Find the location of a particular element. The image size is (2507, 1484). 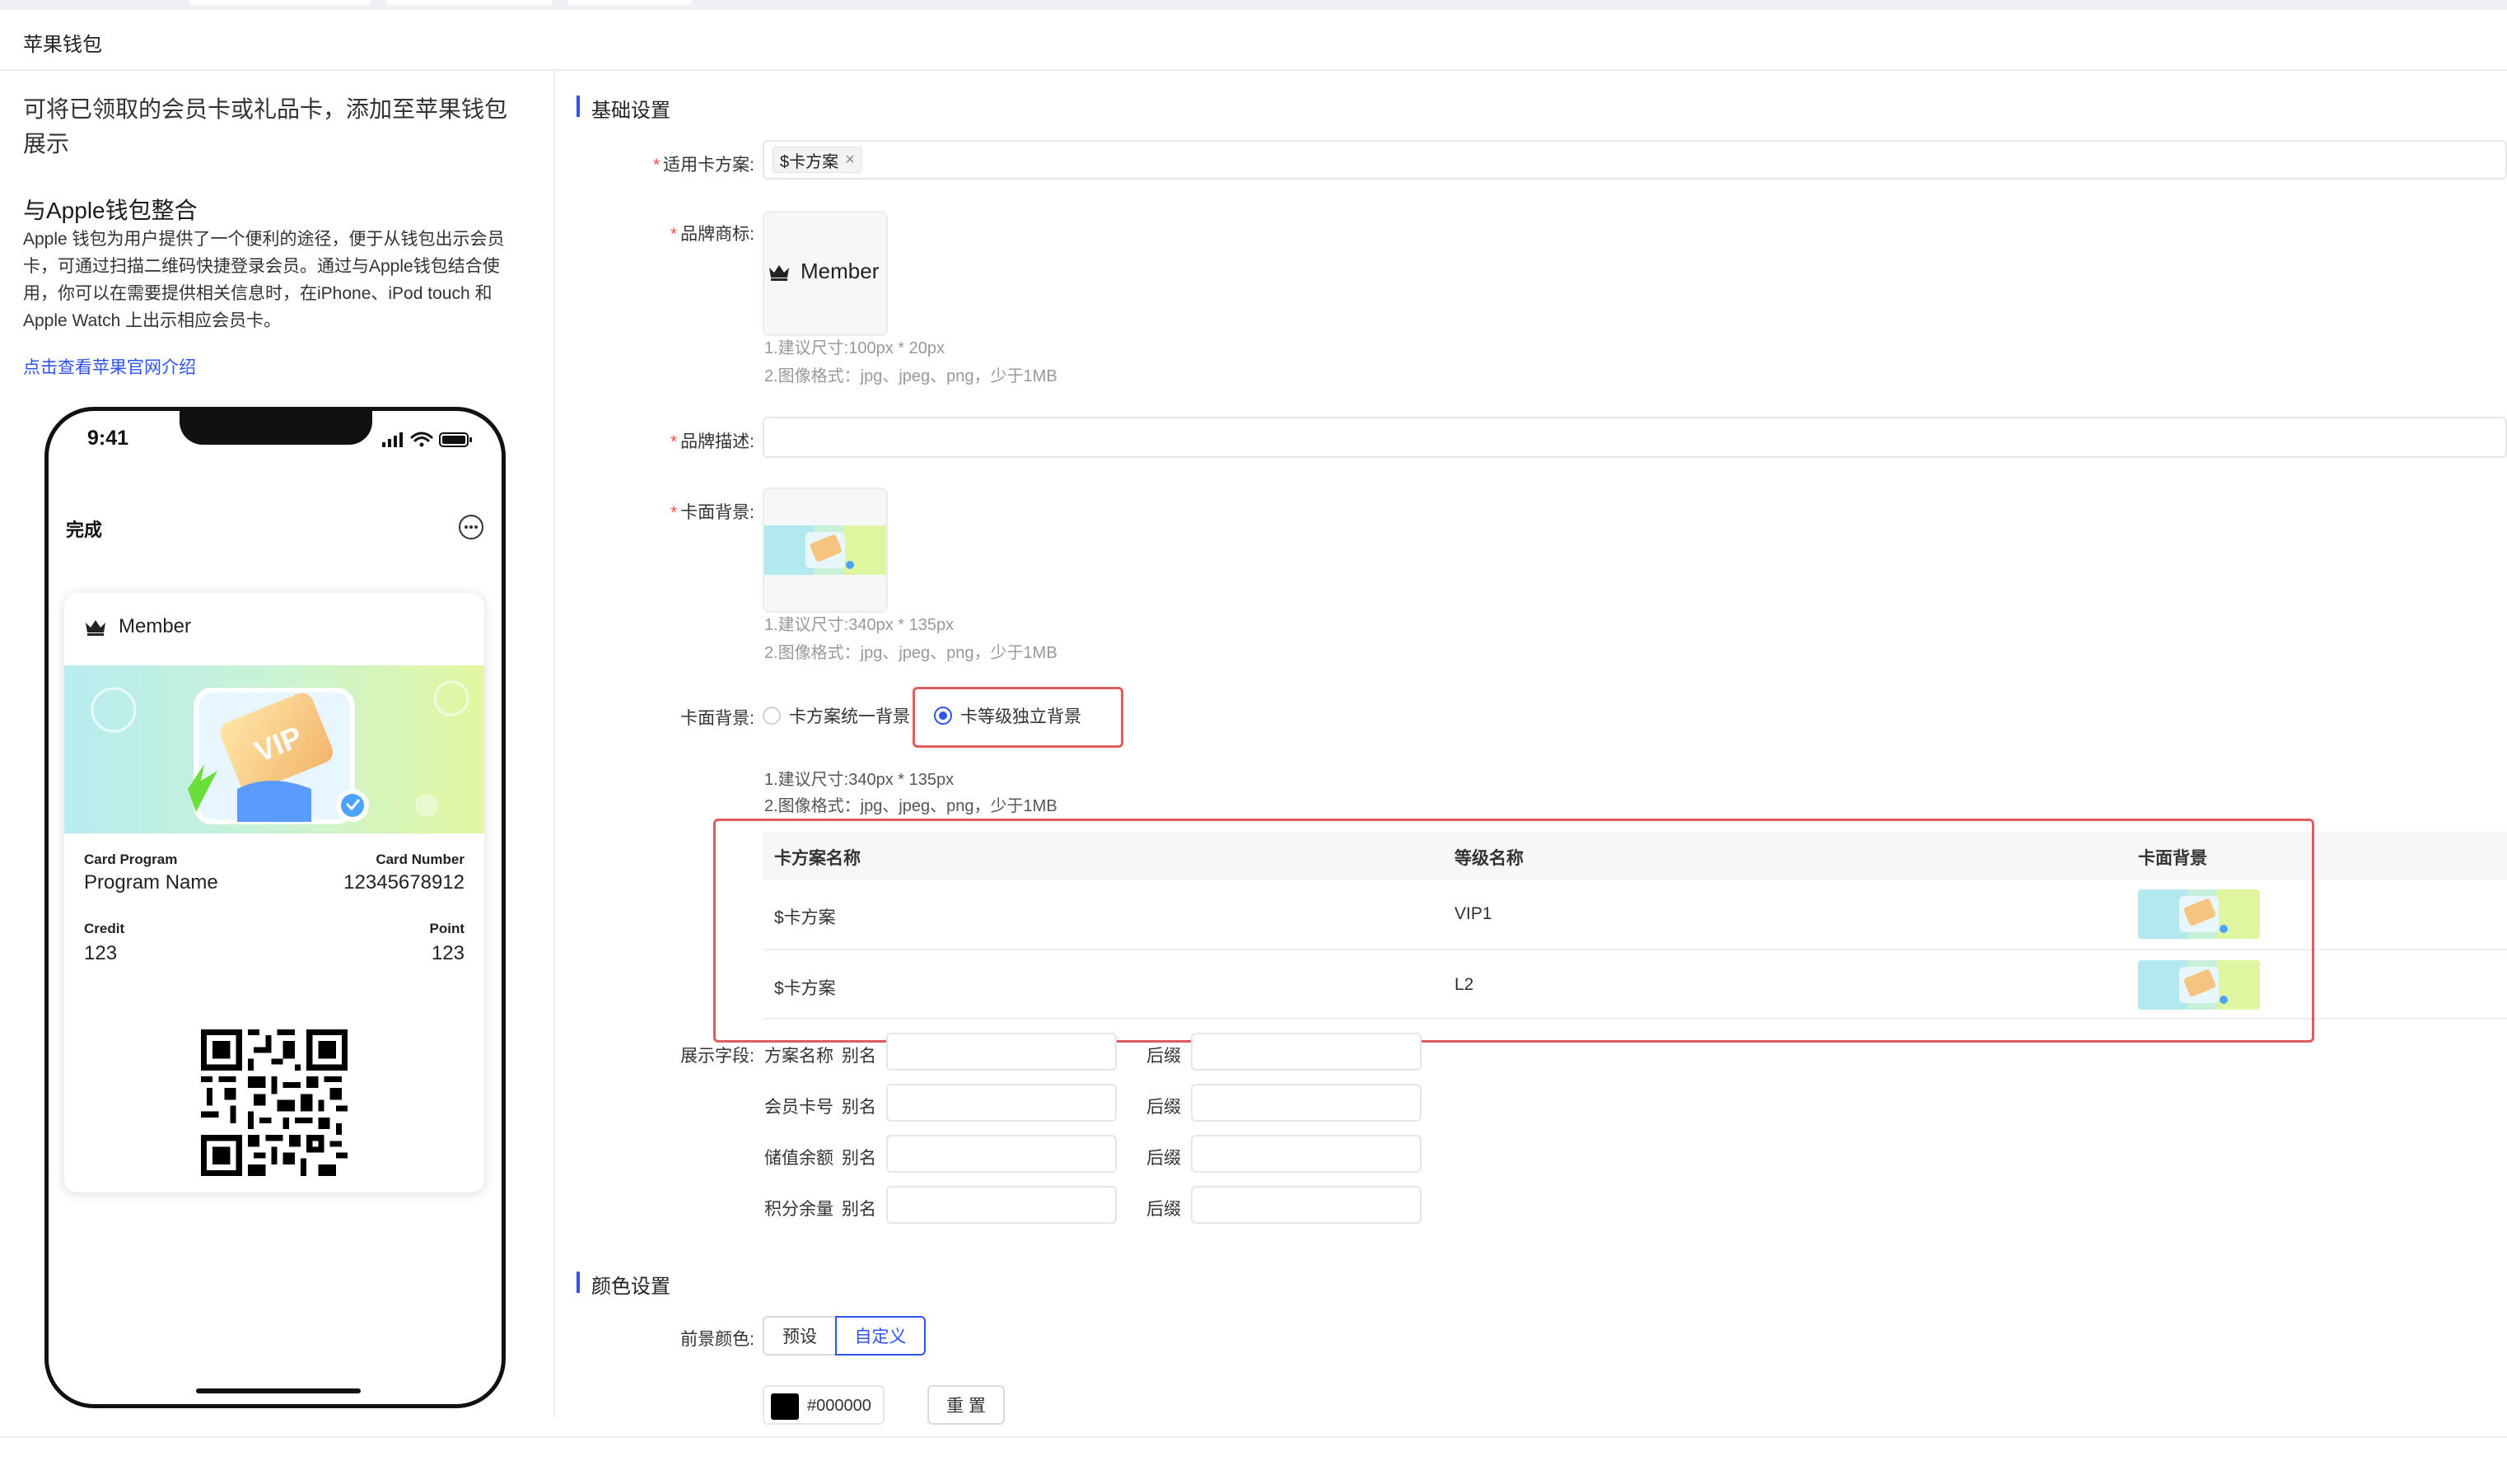

top-tab-strip is located at coordinates (1253, 5).